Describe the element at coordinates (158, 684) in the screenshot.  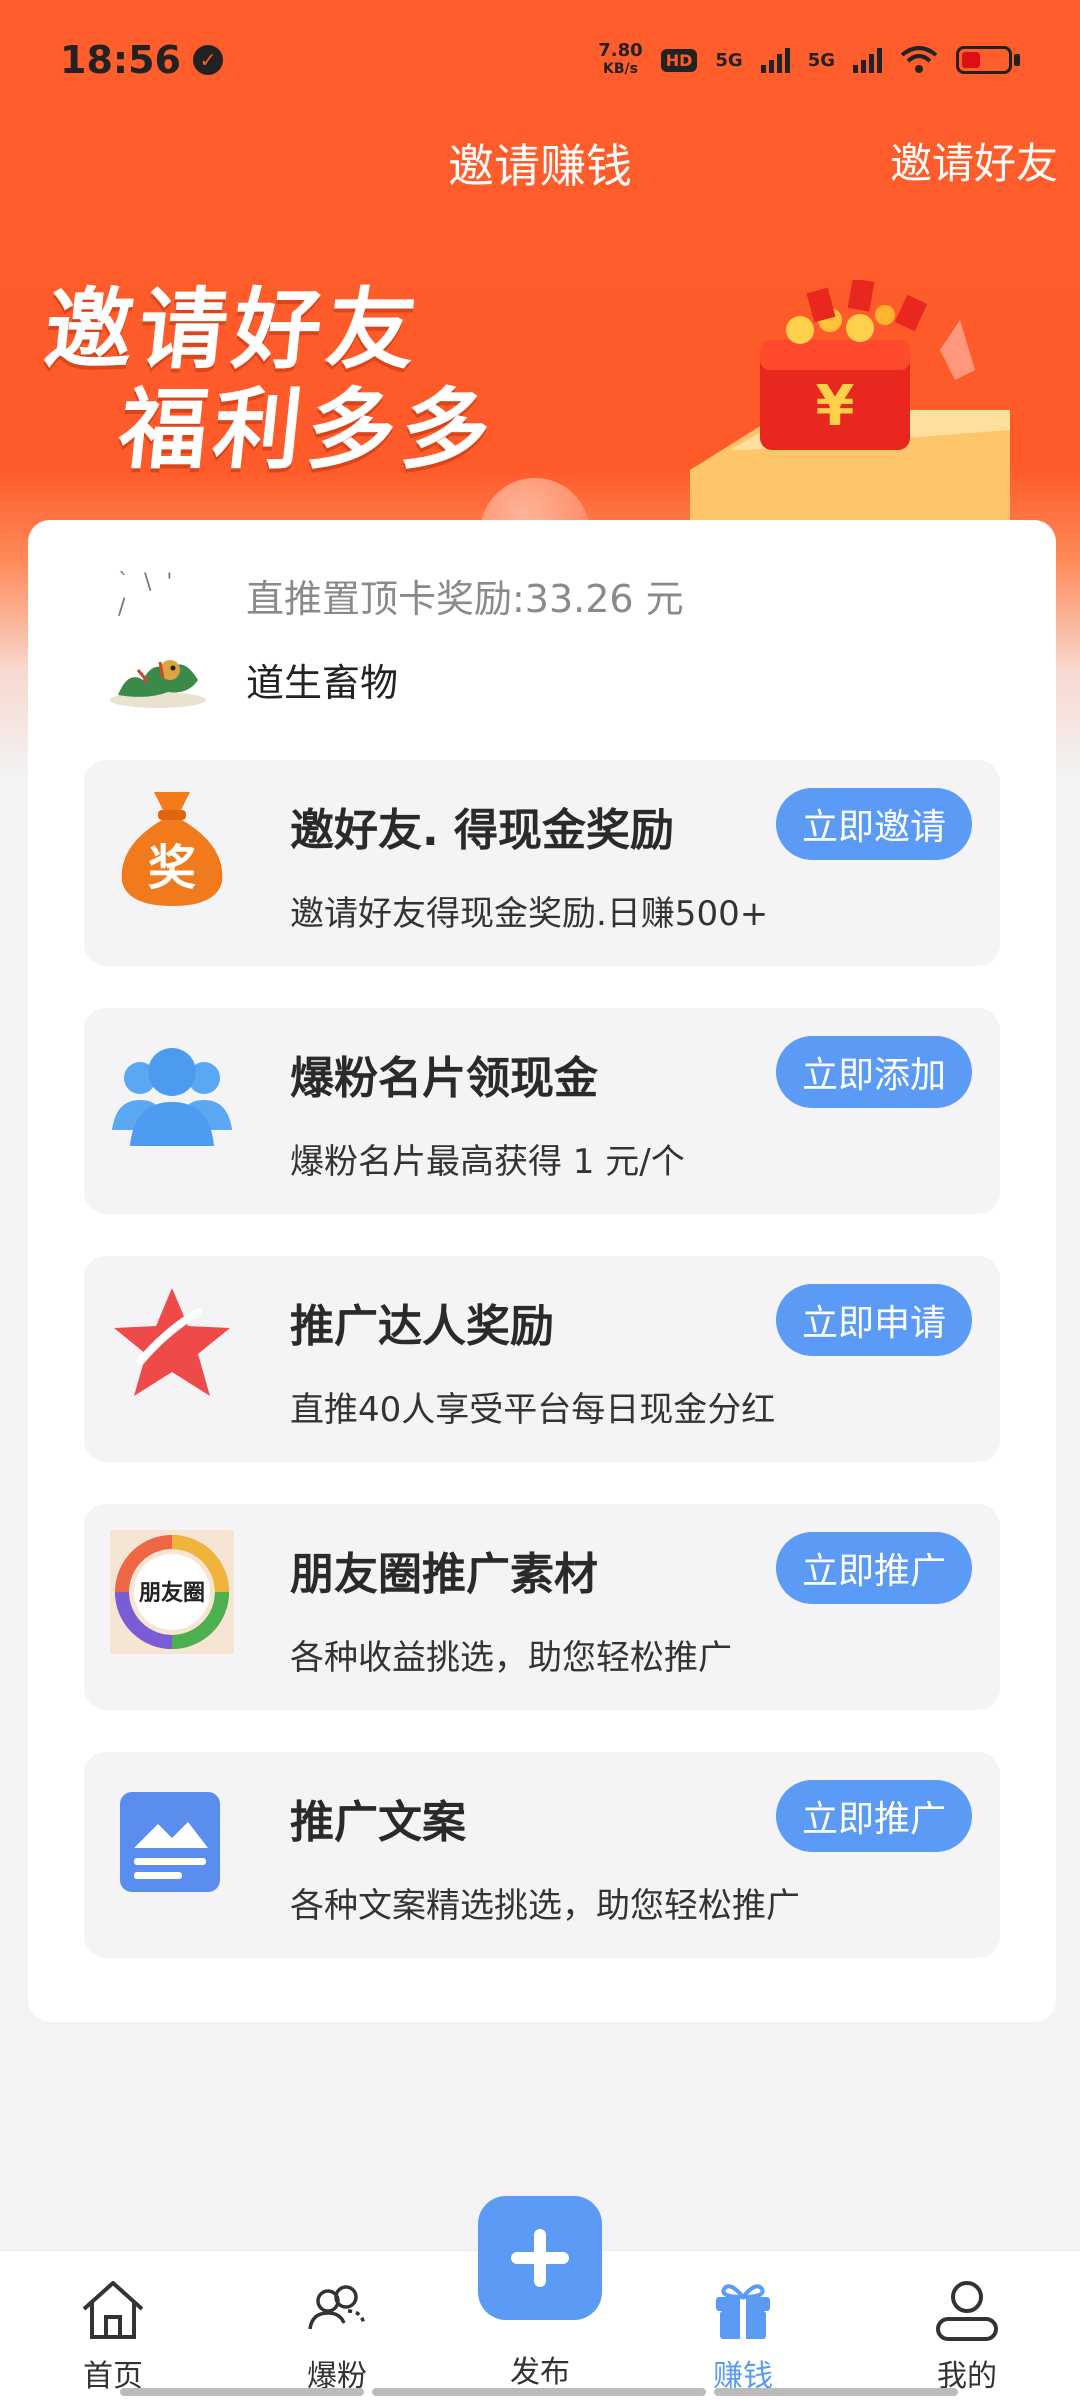
I see `dragon-avatar` at that location.